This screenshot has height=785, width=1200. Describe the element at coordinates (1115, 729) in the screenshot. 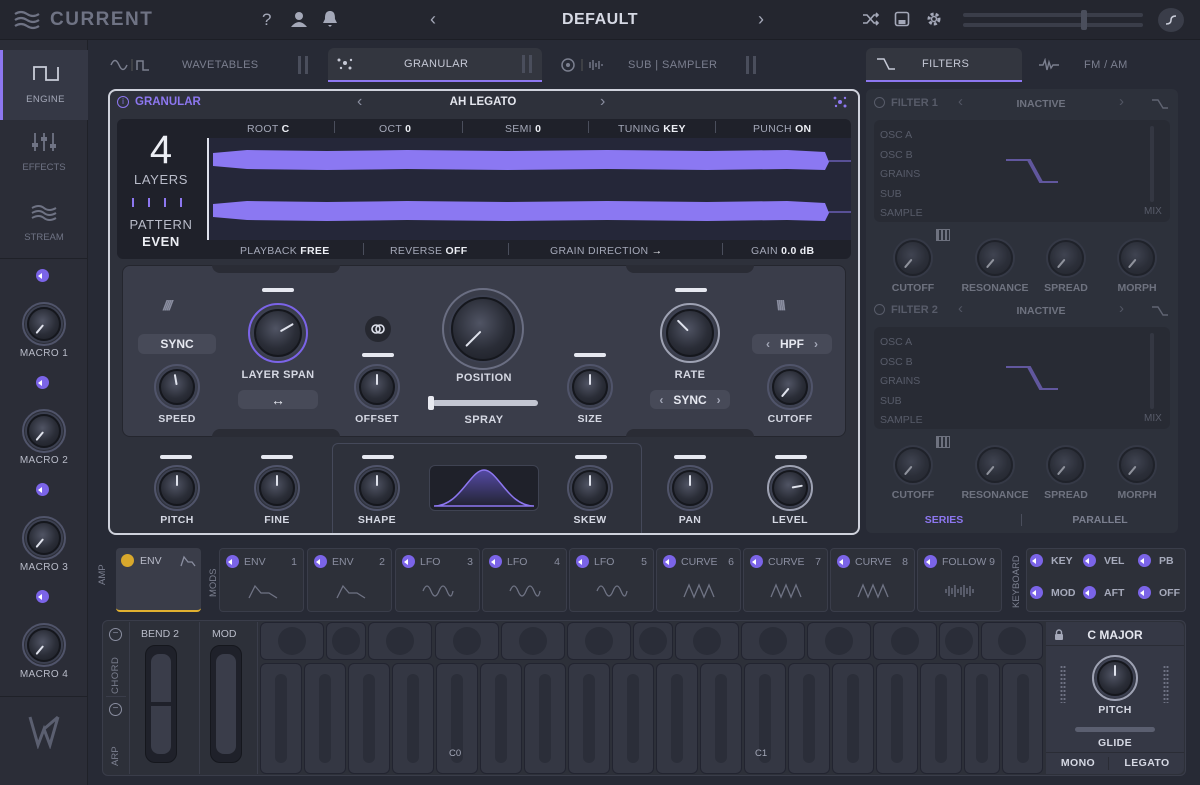

I see `glide-slider` at that location.